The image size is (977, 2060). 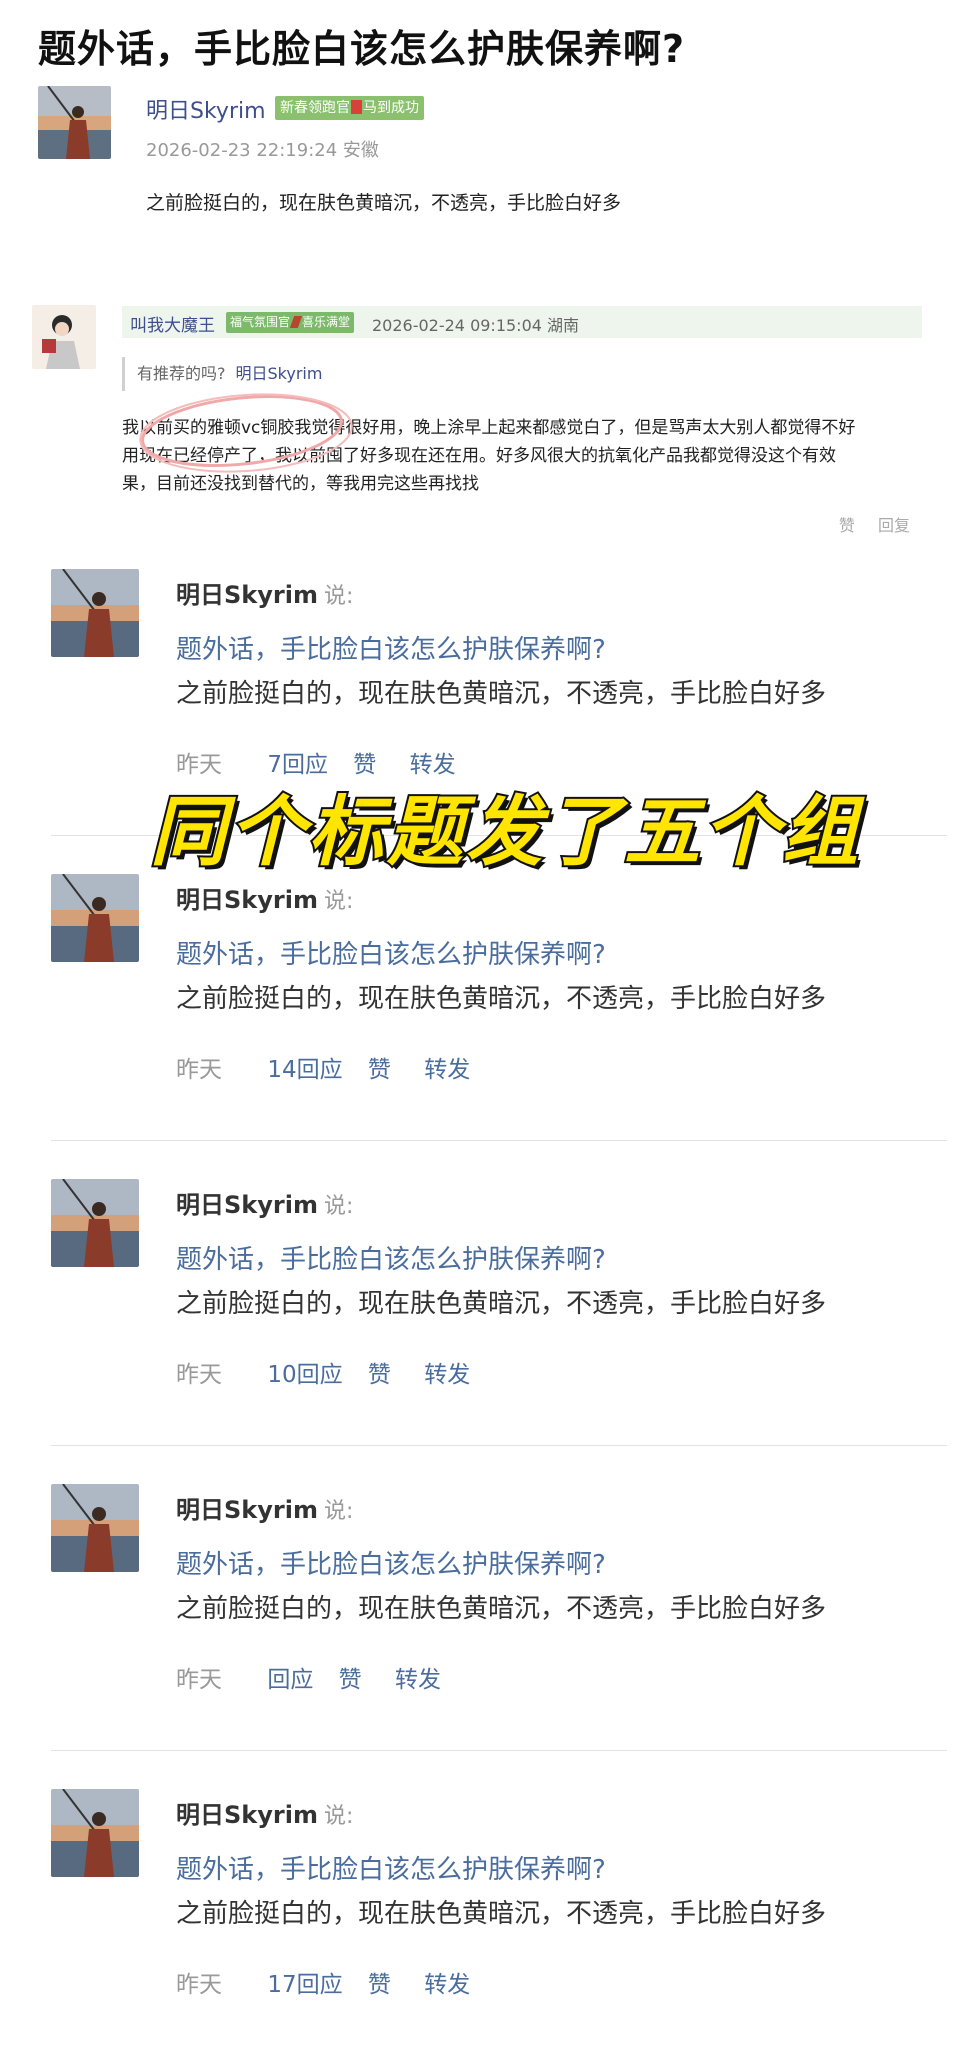 What do you see at coordinates (894, 525) in the screenshot?
I see `reply-button: 回复` at bounding box center [894, 525].